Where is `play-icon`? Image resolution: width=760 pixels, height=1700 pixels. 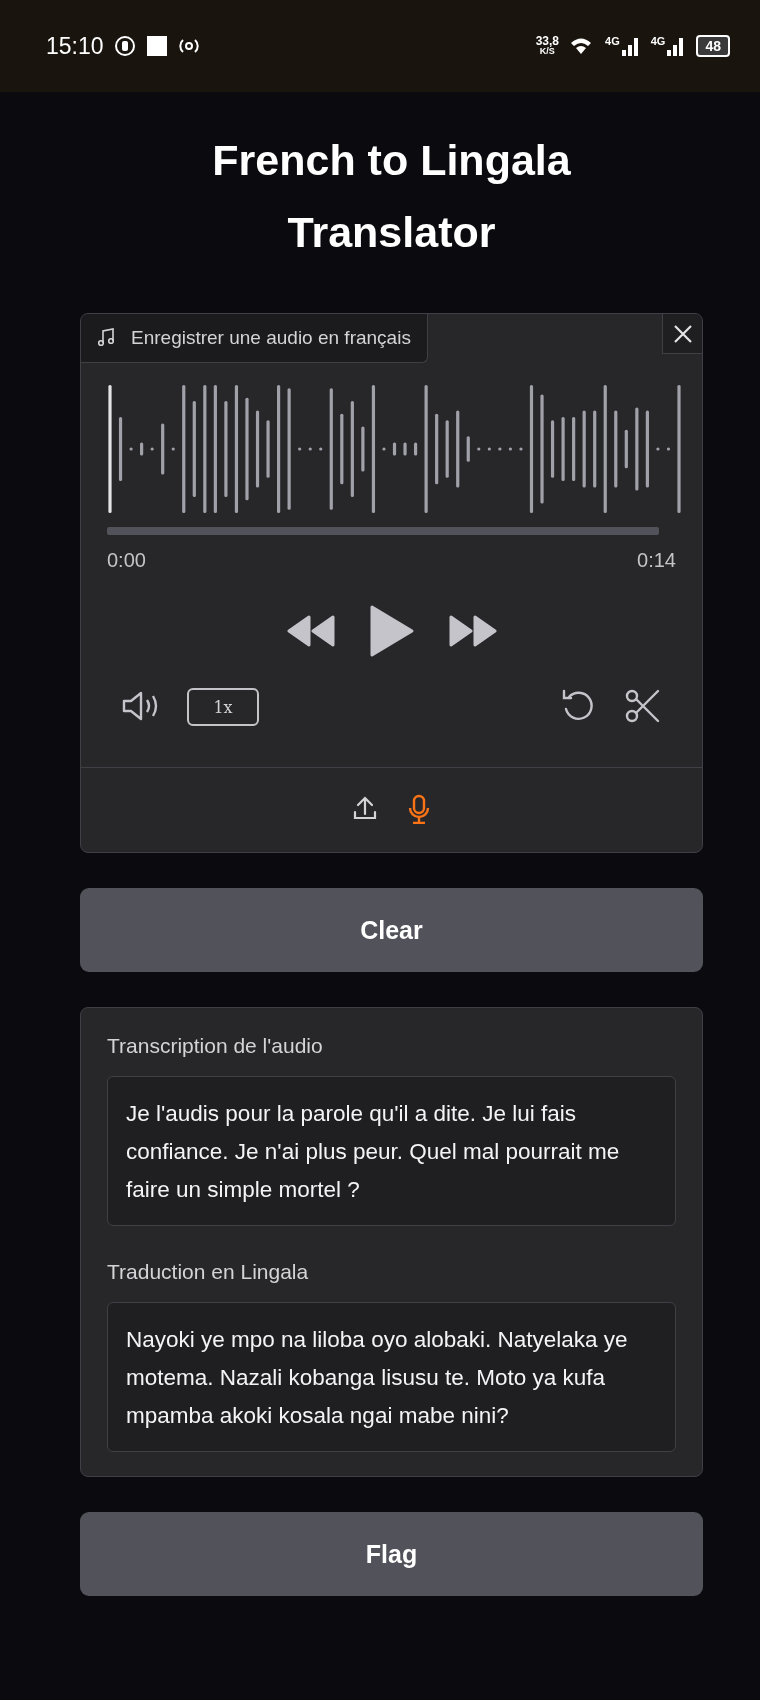 play-icon is located at coordinates (391, 631).